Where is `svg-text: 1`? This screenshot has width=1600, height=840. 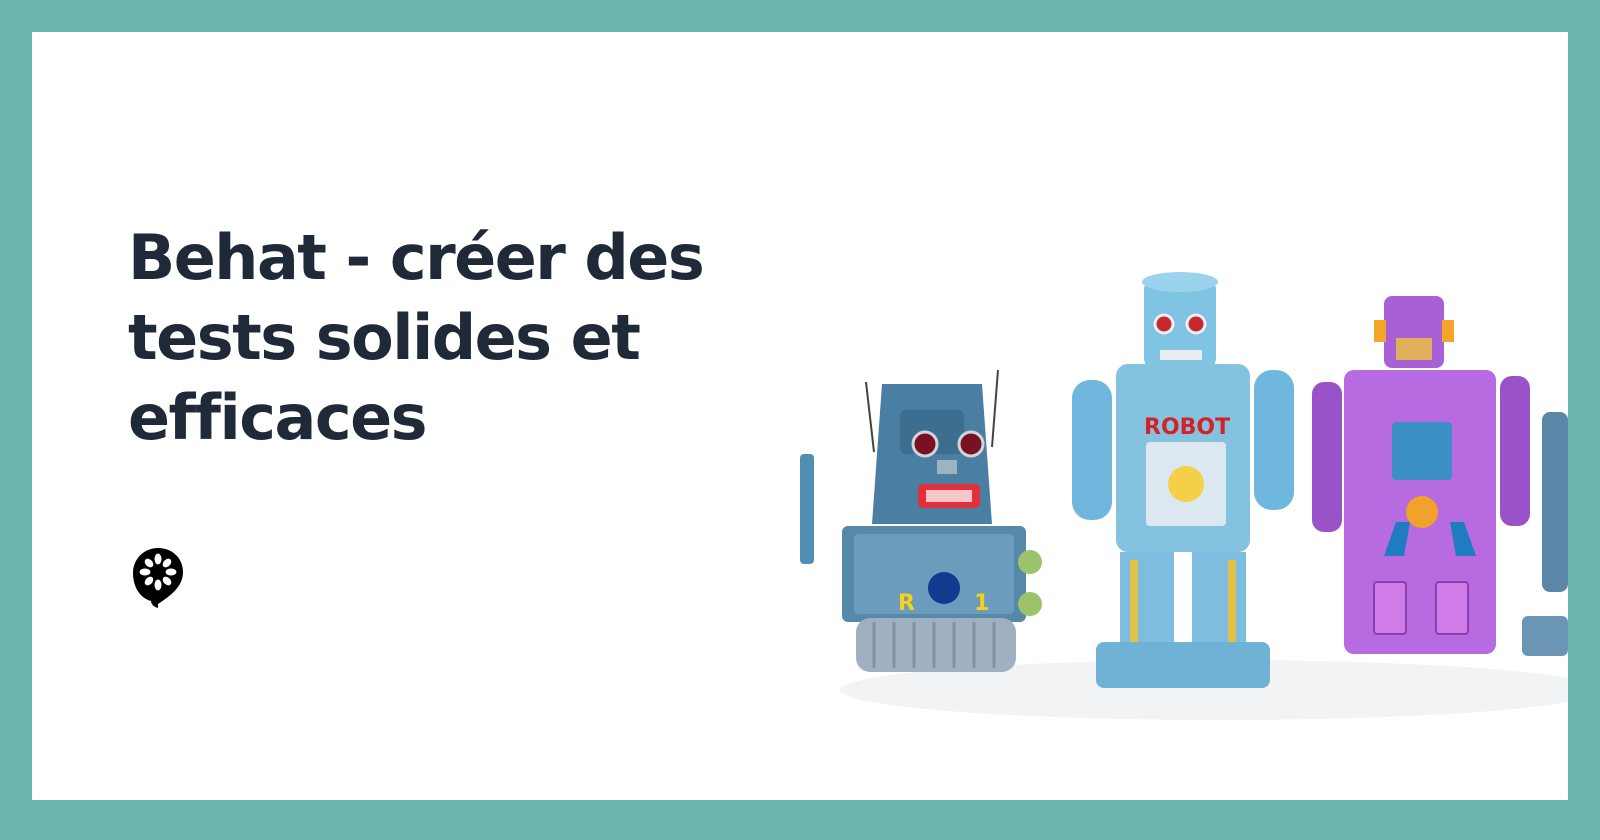 svg-text: 1 is located at coordinates (981, 603).